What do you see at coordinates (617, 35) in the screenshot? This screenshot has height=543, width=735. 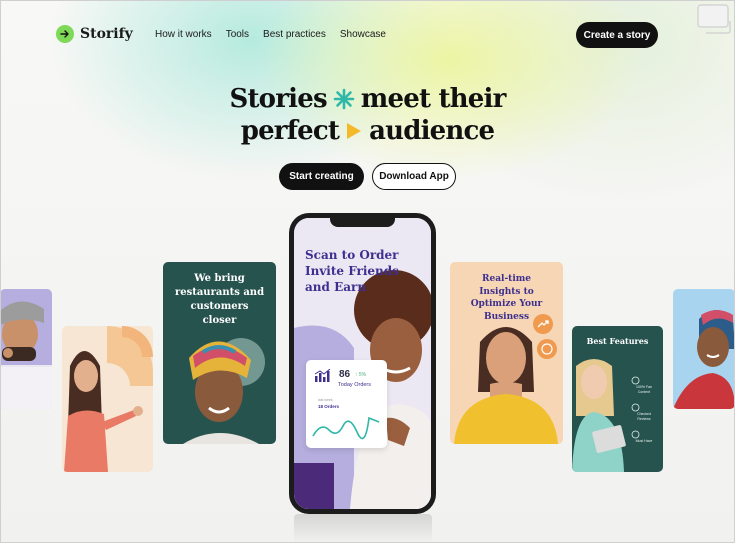 I see `create-story-button: Create a story` at bounding box center [617, 35].